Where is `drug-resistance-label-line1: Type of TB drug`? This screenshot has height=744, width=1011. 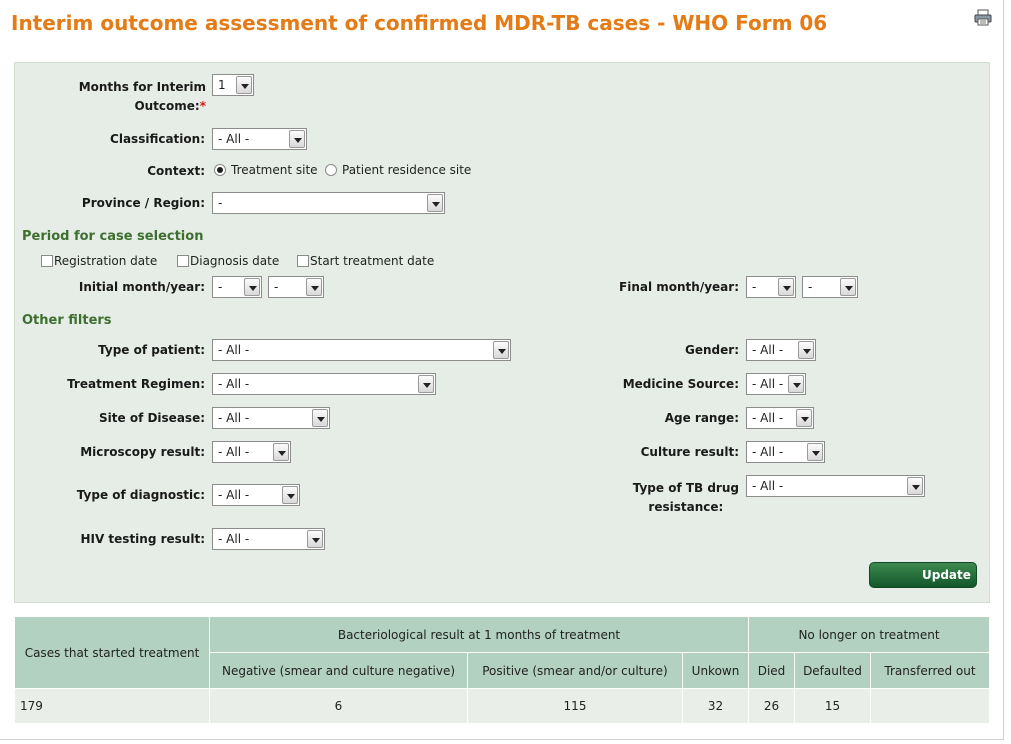 drug-resistance-label-line1: Type of TB drug is located at coordinates (685, 488).